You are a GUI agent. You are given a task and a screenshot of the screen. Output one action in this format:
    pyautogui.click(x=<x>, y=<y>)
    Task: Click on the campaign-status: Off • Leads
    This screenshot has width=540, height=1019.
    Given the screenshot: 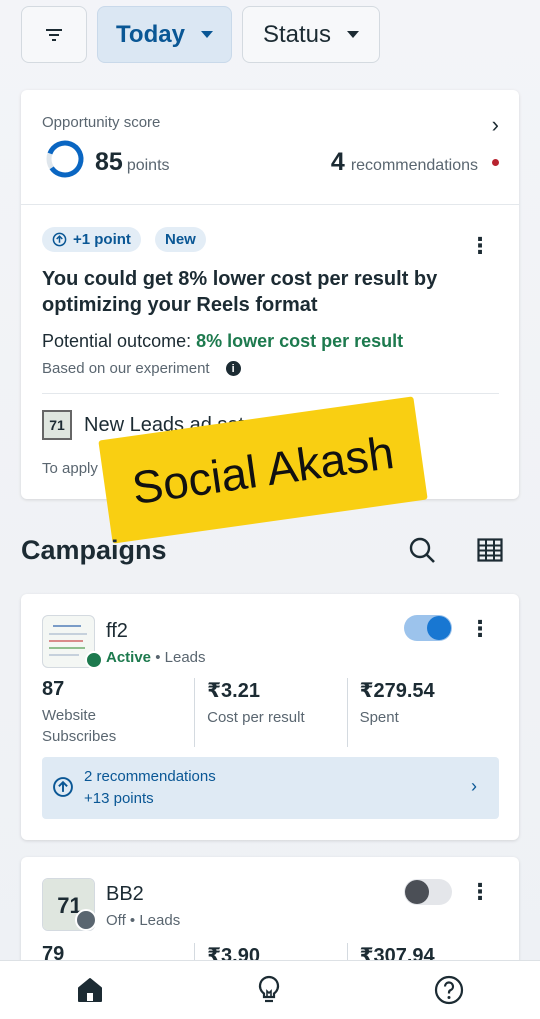 What is the action you would take?
    pyautogui.click(x=143, y=920)
    